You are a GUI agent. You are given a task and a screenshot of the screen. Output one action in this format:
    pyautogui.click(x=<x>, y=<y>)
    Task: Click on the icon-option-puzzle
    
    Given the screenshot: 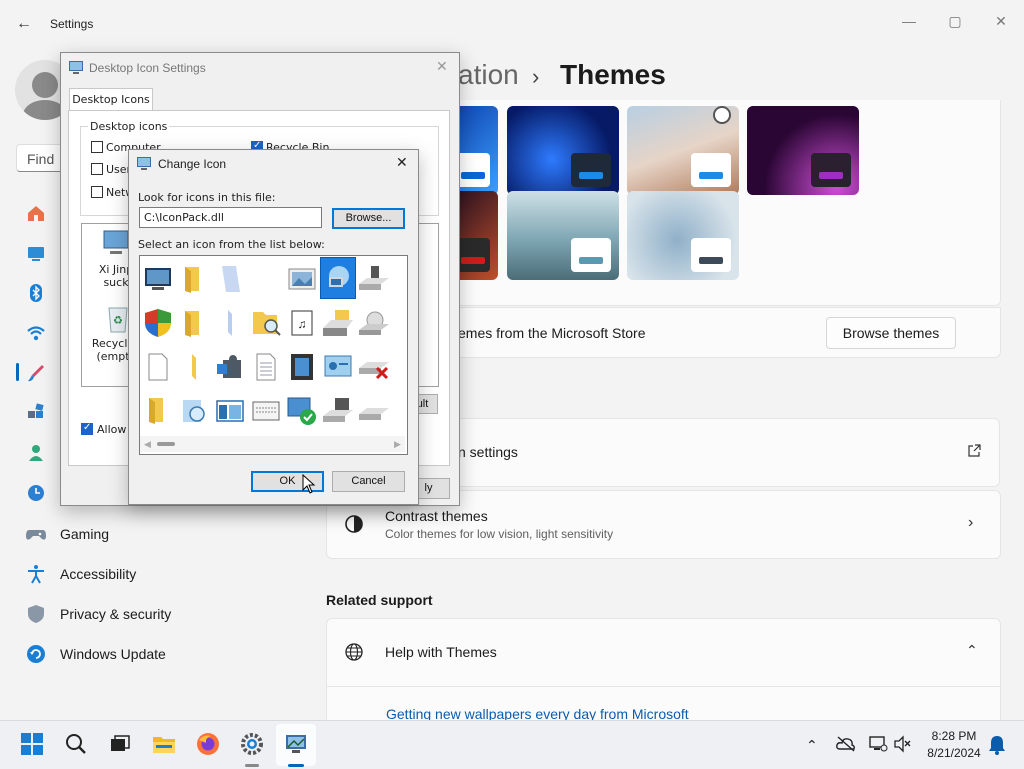 What is the action you would take?
    pyautogui.click(x=230, y=367)
    